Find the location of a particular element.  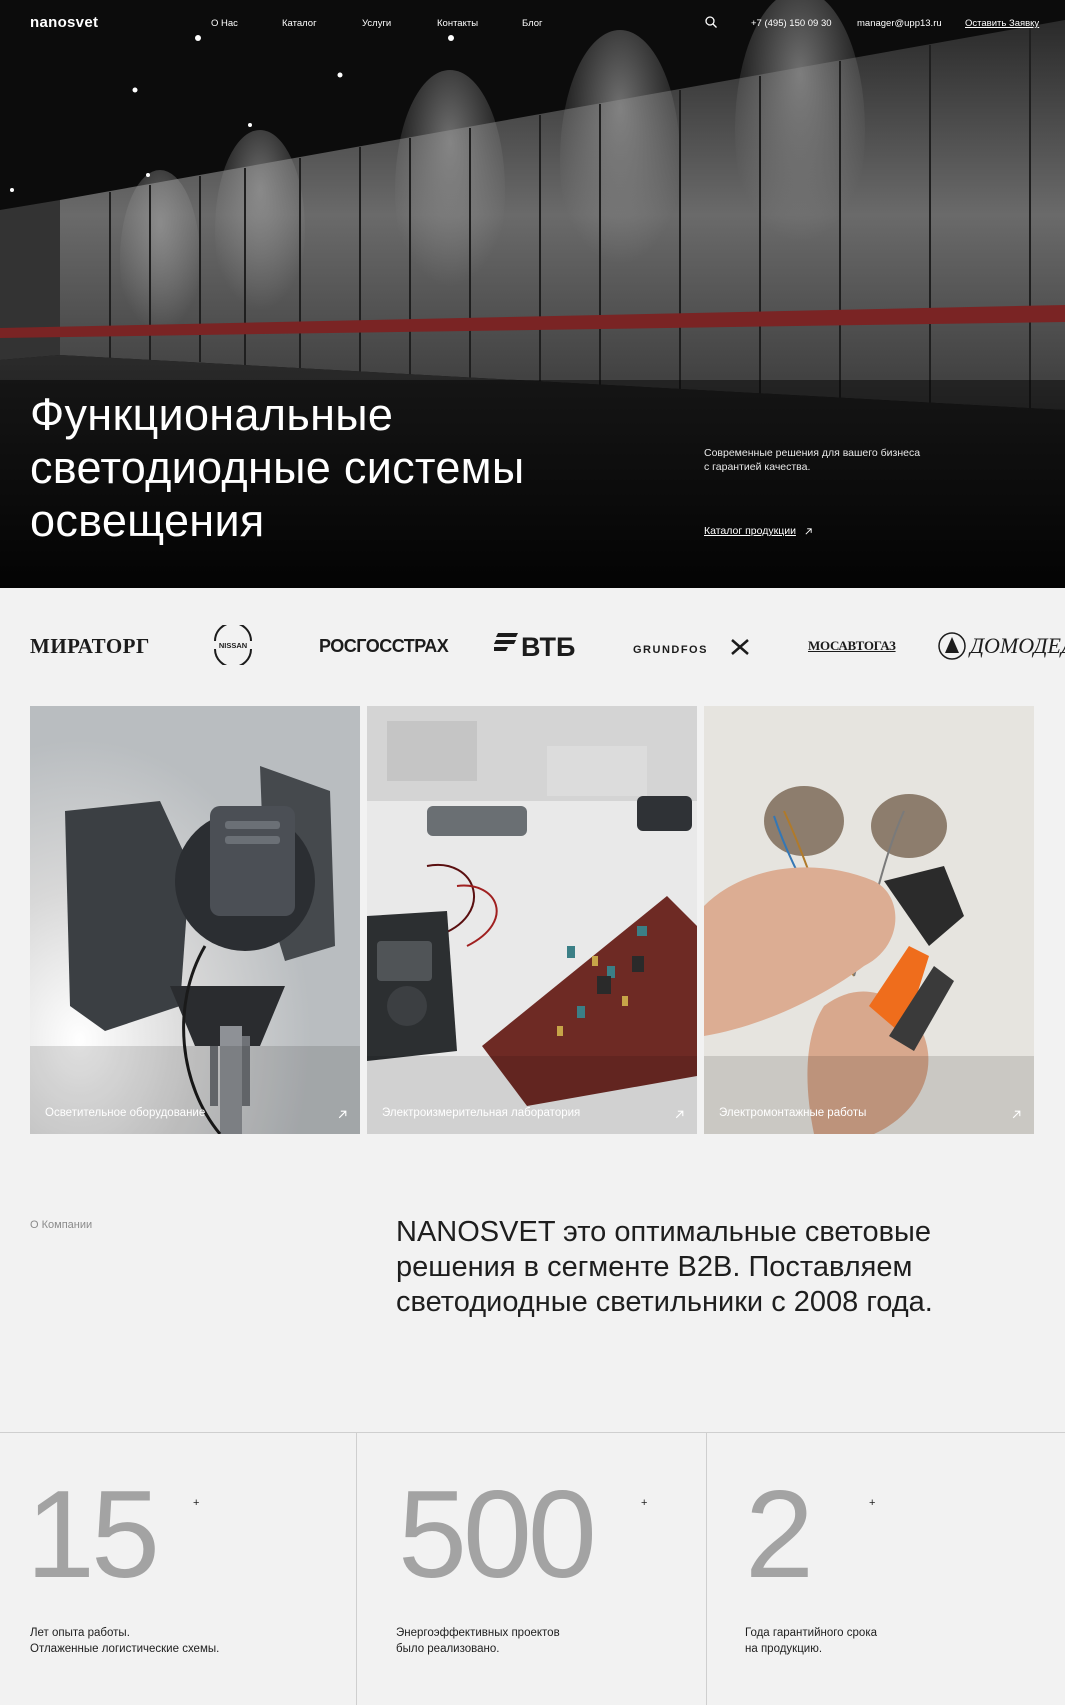

service-card-label: Электромонтажные работы is located at coordinates (793, 1113).